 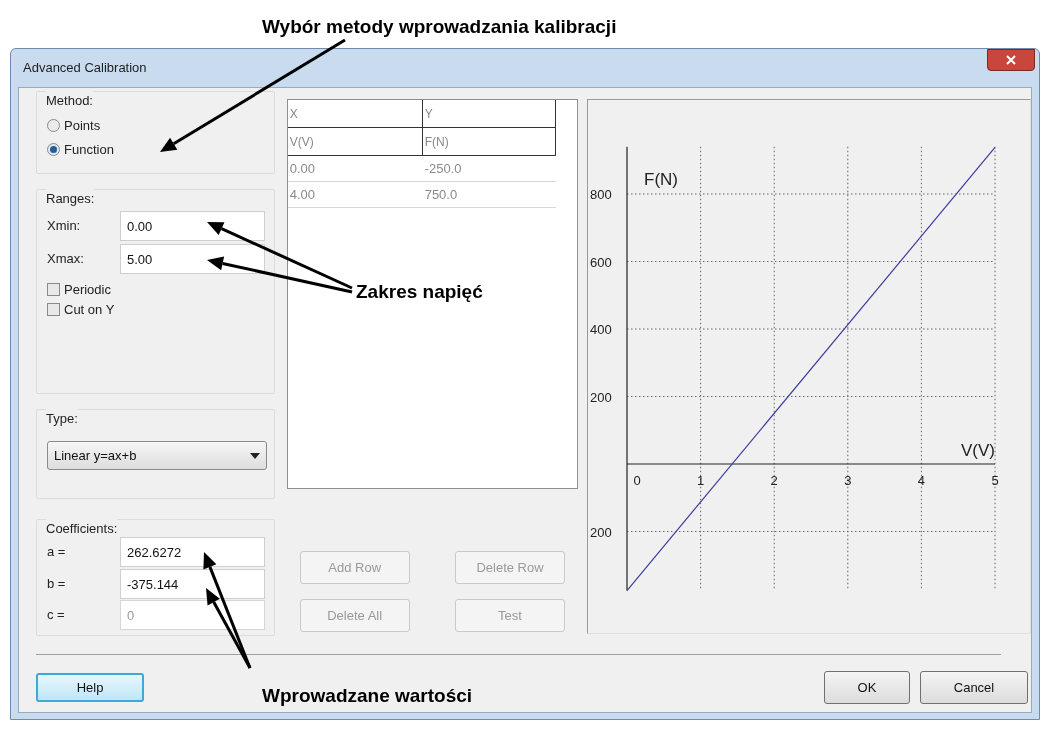 What do you see at coordinates (441, 194) in the screenshot?
I see `table-cell-text: 750.0` at bounding box center [441, 194].